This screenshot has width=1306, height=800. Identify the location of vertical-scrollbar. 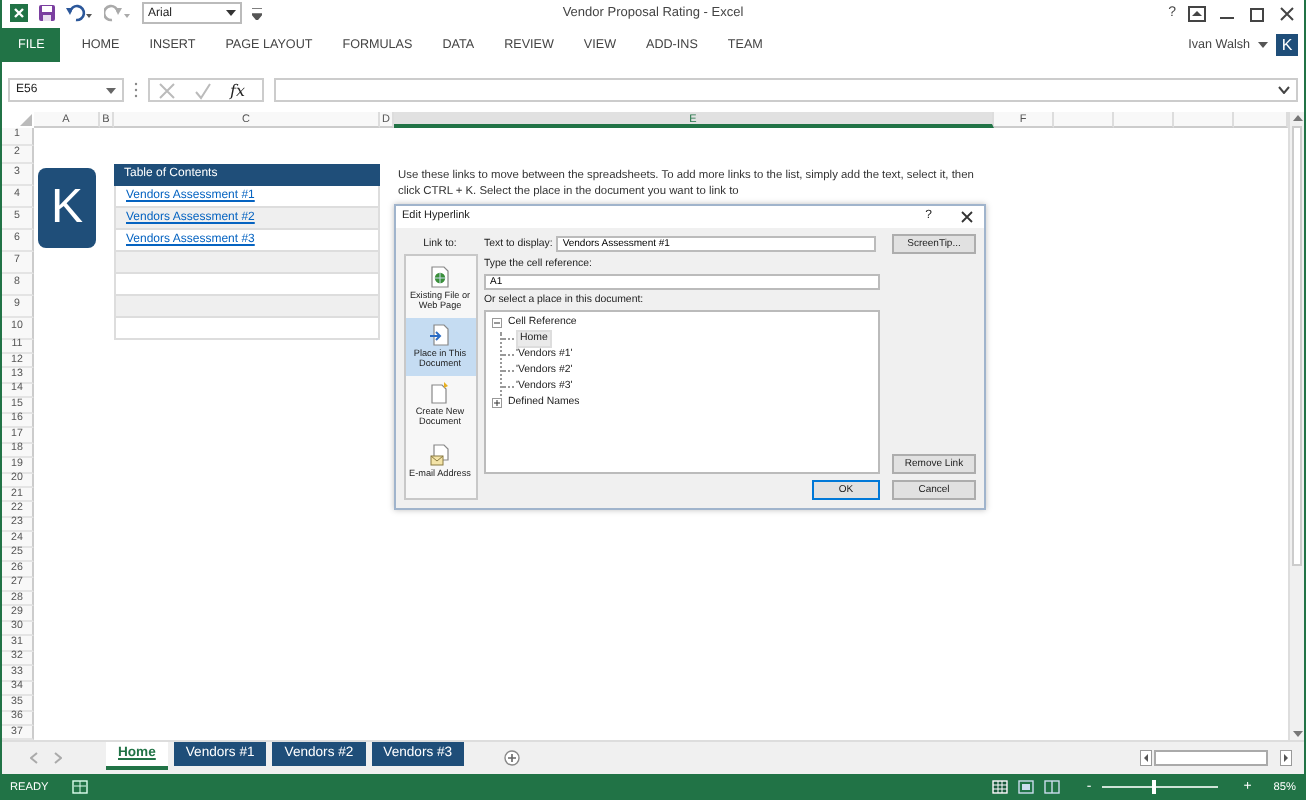
(1296, 426).